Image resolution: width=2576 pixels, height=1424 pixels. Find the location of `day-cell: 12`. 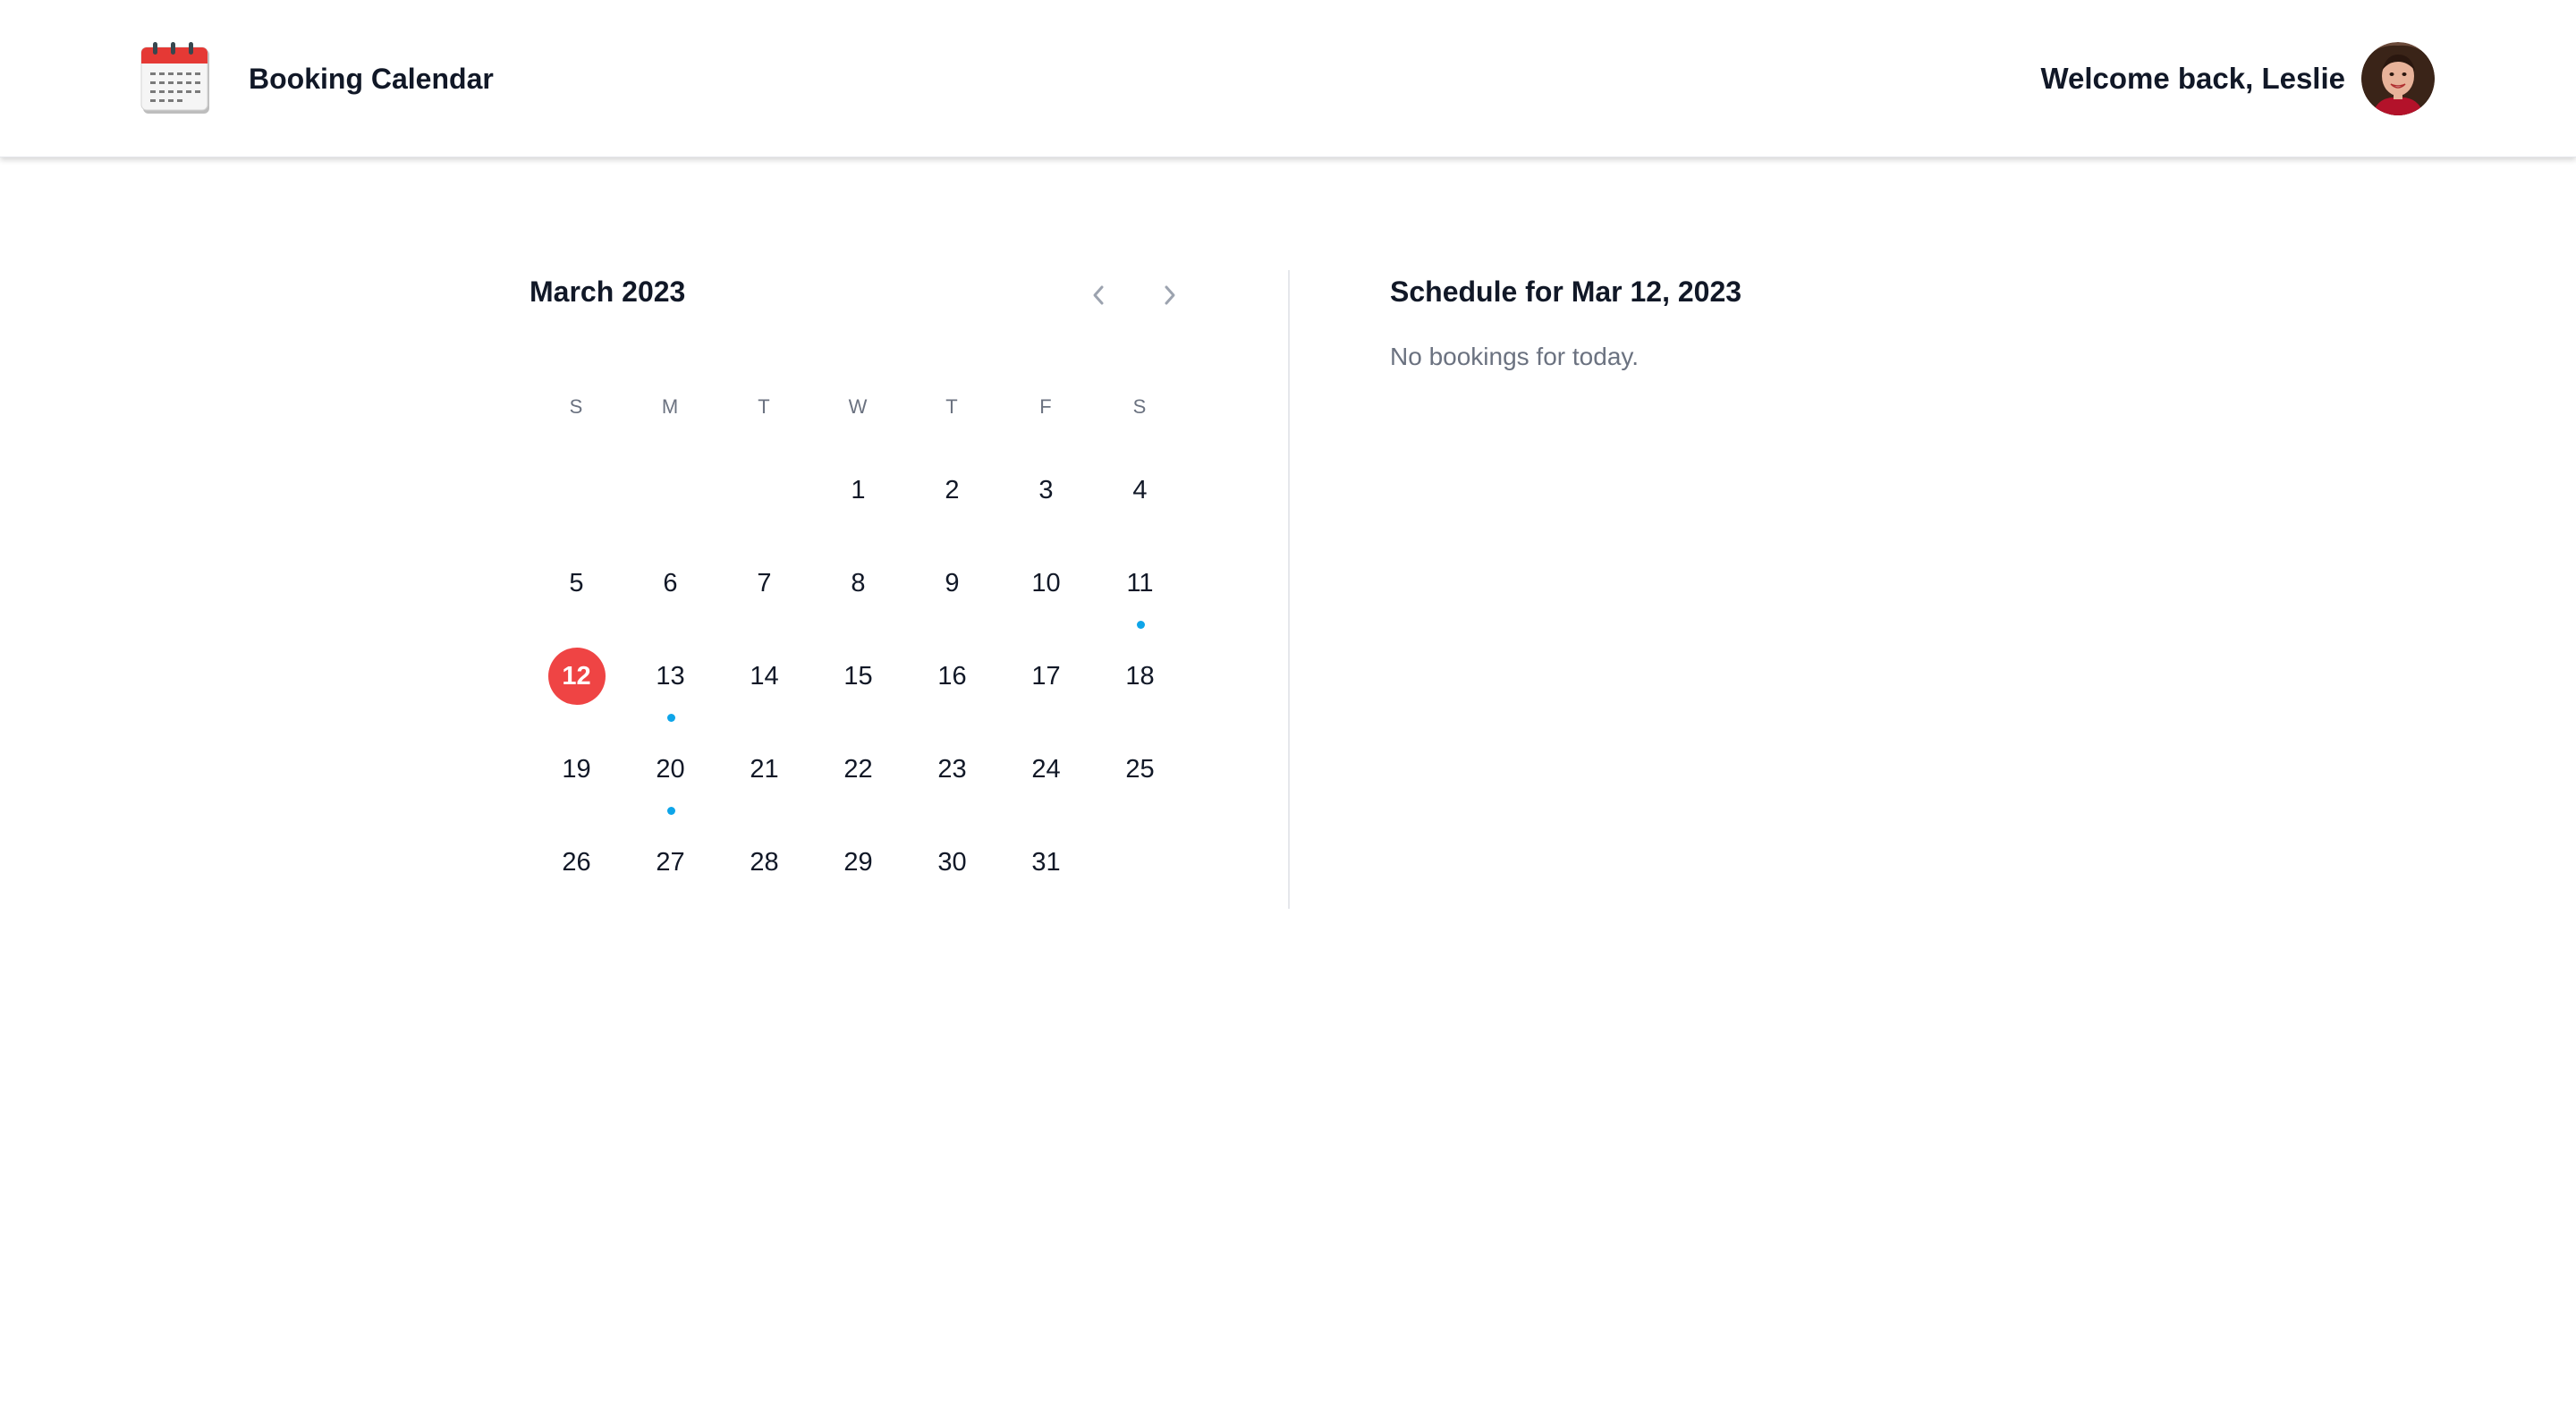

day-cell: 12 is located at coordinates (576, 688).